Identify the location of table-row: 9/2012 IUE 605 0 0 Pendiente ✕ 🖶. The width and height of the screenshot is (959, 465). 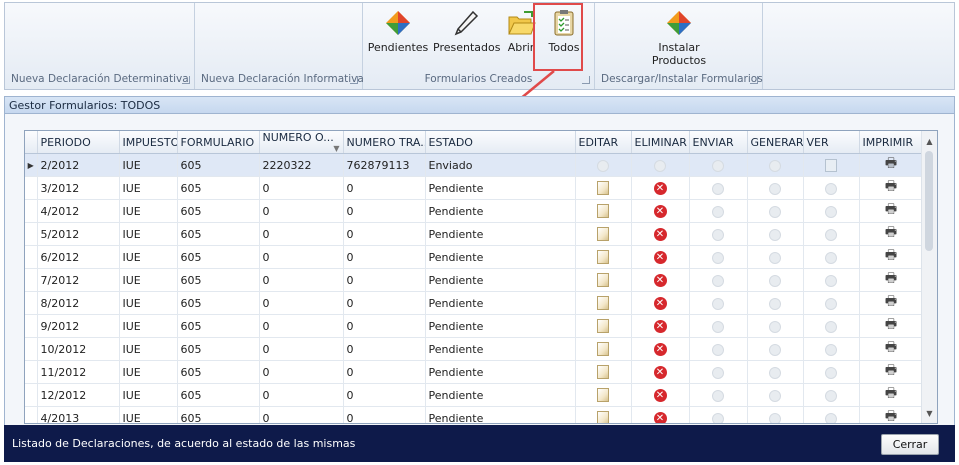
(474, 326).